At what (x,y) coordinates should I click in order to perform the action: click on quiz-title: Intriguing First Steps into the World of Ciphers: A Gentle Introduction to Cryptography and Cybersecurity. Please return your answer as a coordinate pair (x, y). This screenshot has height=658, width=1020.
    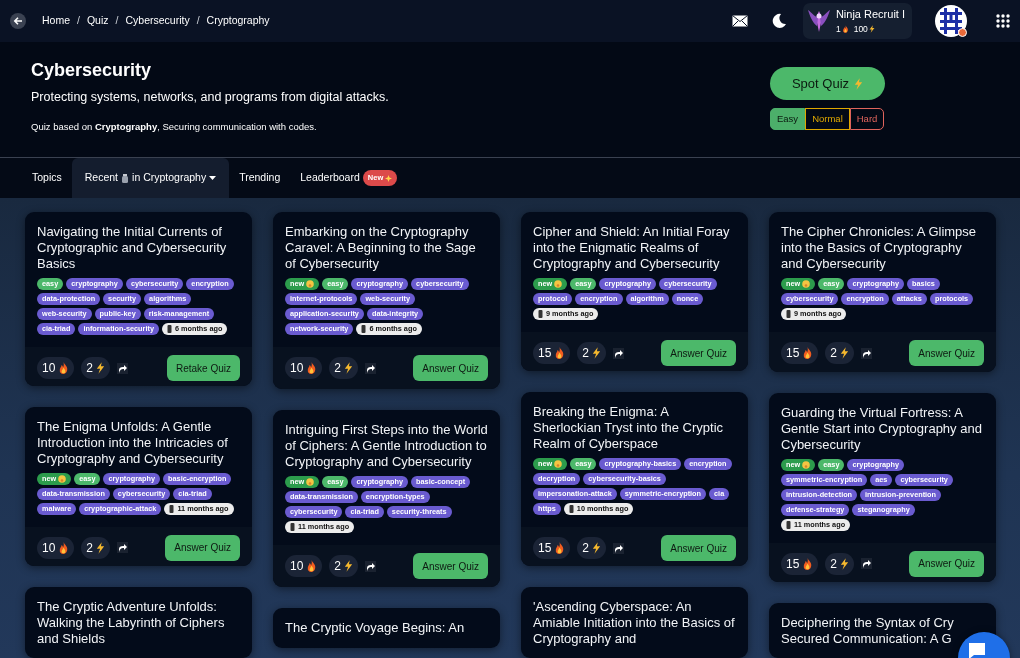
    Looking at the image, I should click on (386, 446).